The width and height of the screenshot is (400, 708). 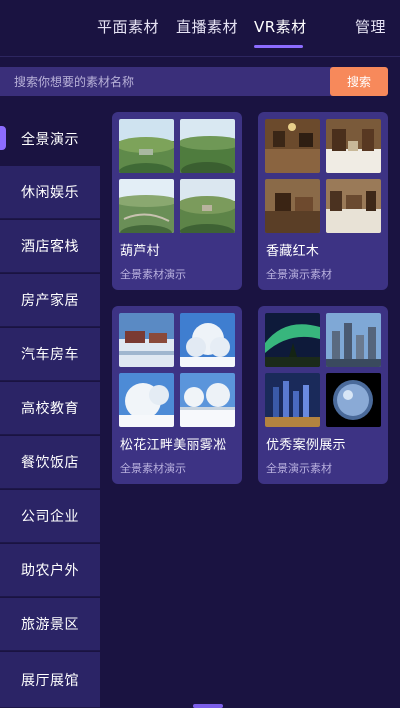 I want to click on sidebar-item-label: 高校教育, so click(x=50, y=409).